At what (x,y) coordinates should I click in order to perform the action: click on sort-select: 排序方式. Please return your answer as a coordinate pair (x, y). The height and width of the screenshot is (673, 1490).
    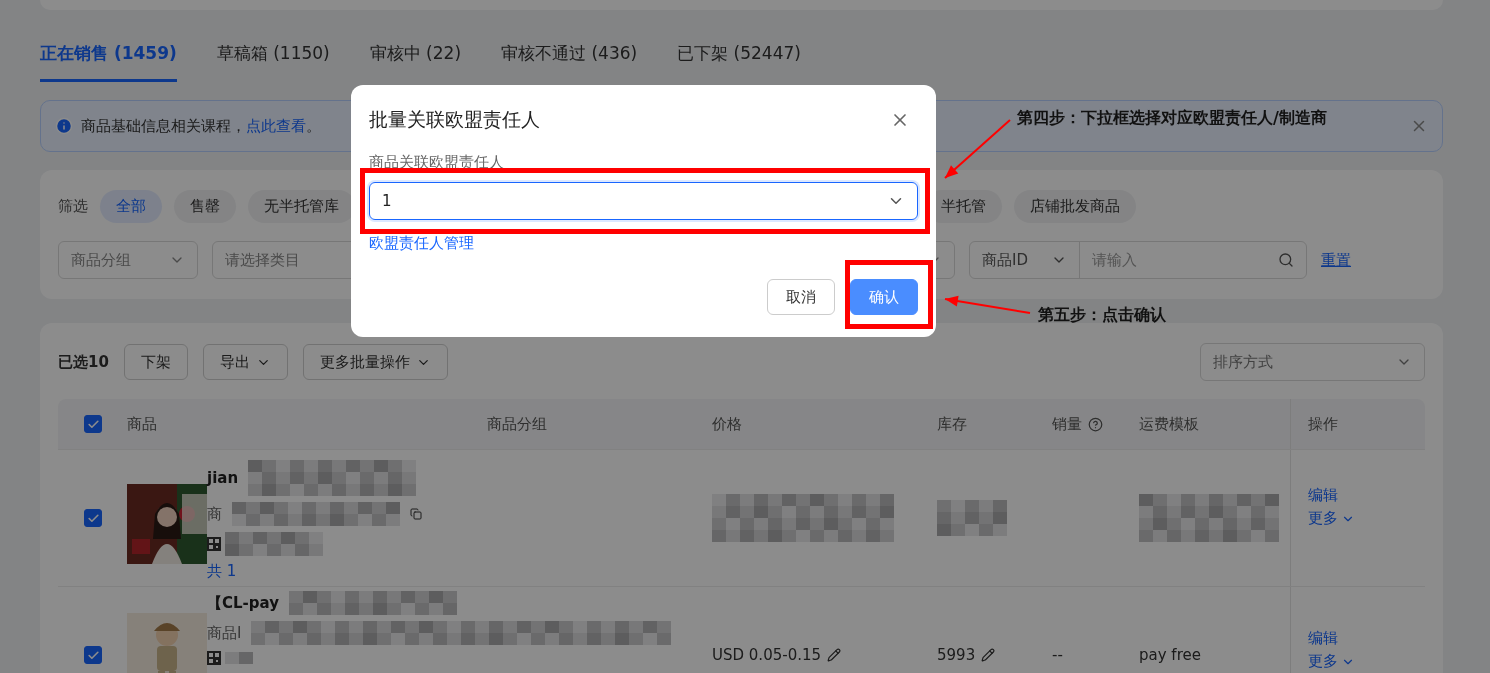
    Looking at the image, I should click on (1312, 362).